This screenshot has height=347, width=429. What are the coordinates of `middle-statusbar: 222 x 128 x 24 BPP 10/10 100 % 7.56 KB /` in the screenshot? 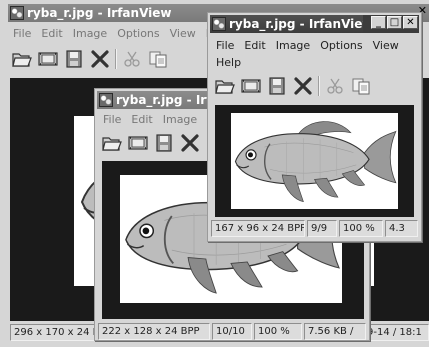 It's located at (232, 331).